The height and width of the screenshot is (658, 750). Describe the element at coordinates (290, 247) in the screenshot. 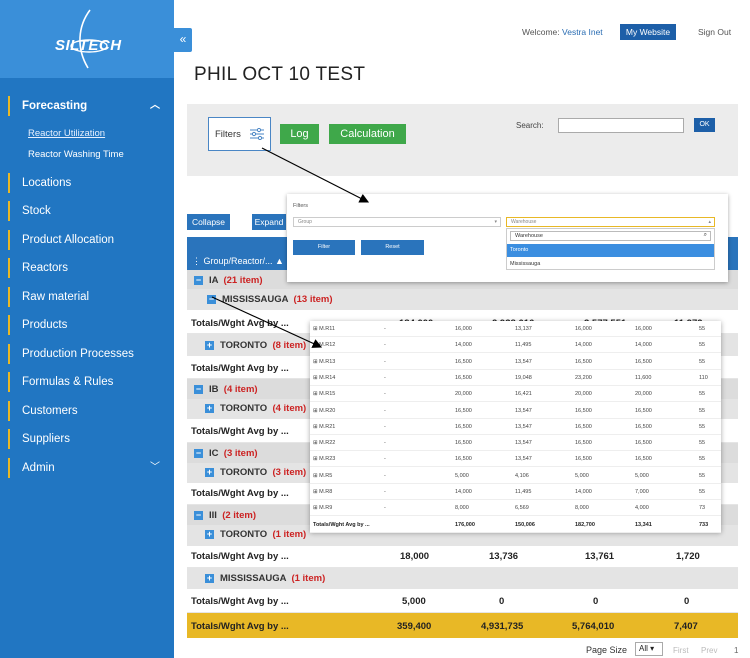

I see `annotation-arrows` at that location.